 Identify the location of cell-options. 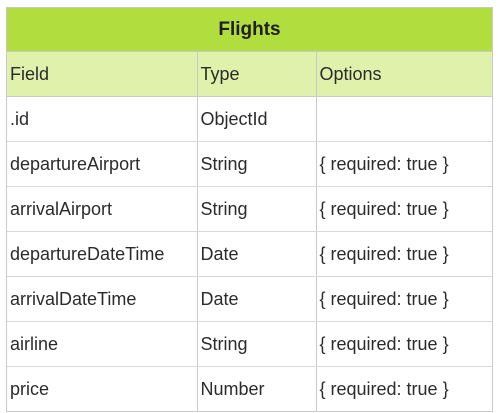
(404, 119).